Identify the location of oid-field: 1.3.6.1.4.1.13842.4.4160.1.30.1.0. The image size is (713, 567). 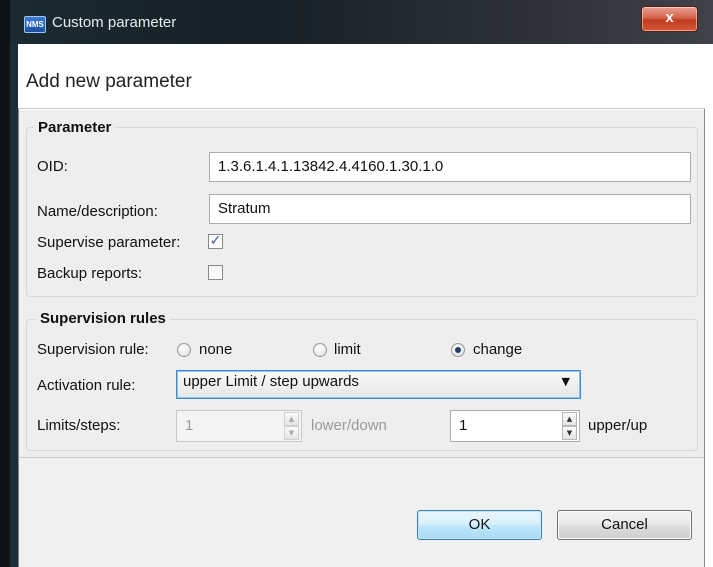
(450, 167).